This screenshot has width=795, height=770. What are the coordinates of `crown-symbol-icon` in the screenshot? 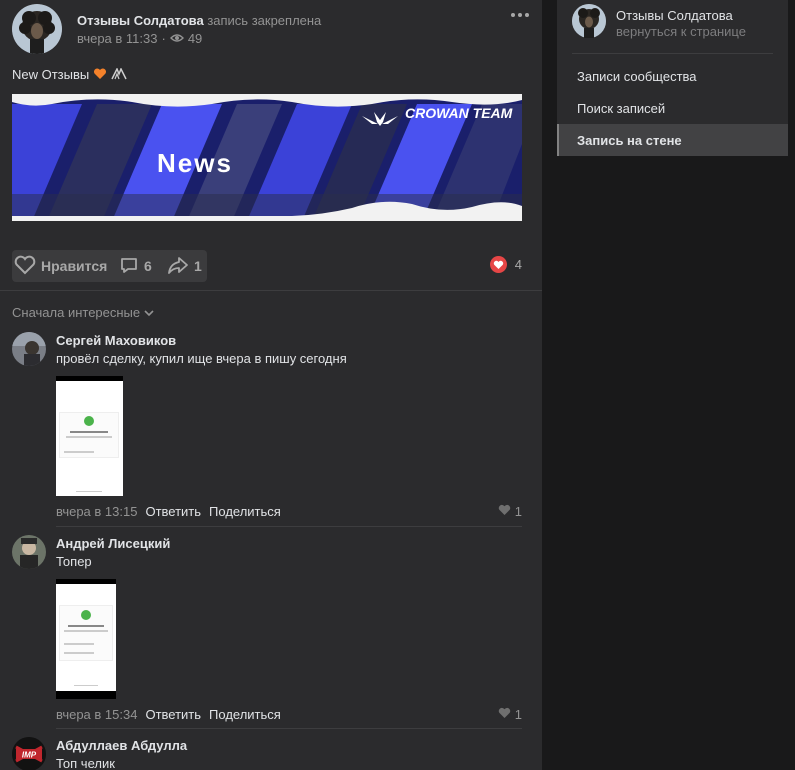 It's located at (118, 74).